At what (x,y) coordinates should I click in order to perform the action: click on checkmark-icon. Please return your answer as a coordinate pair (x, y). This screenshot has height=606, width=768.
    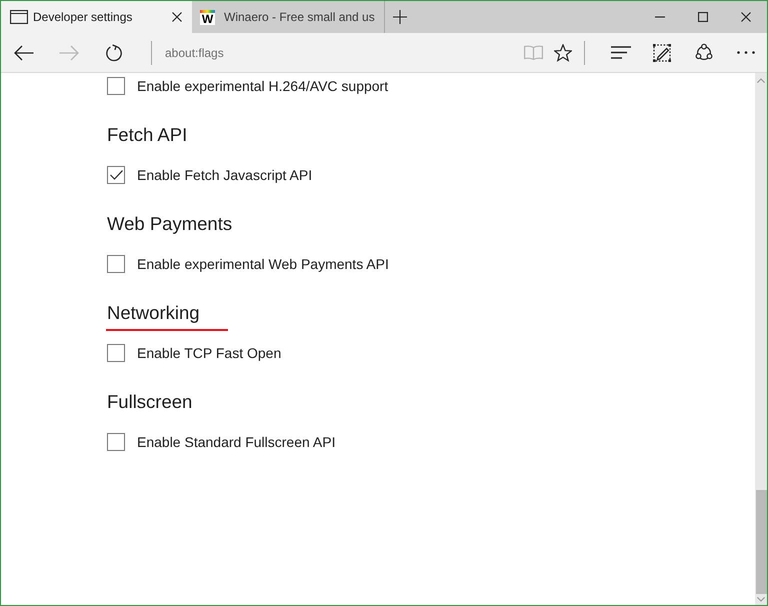
    Looking at the image, I should click on (116, 175).